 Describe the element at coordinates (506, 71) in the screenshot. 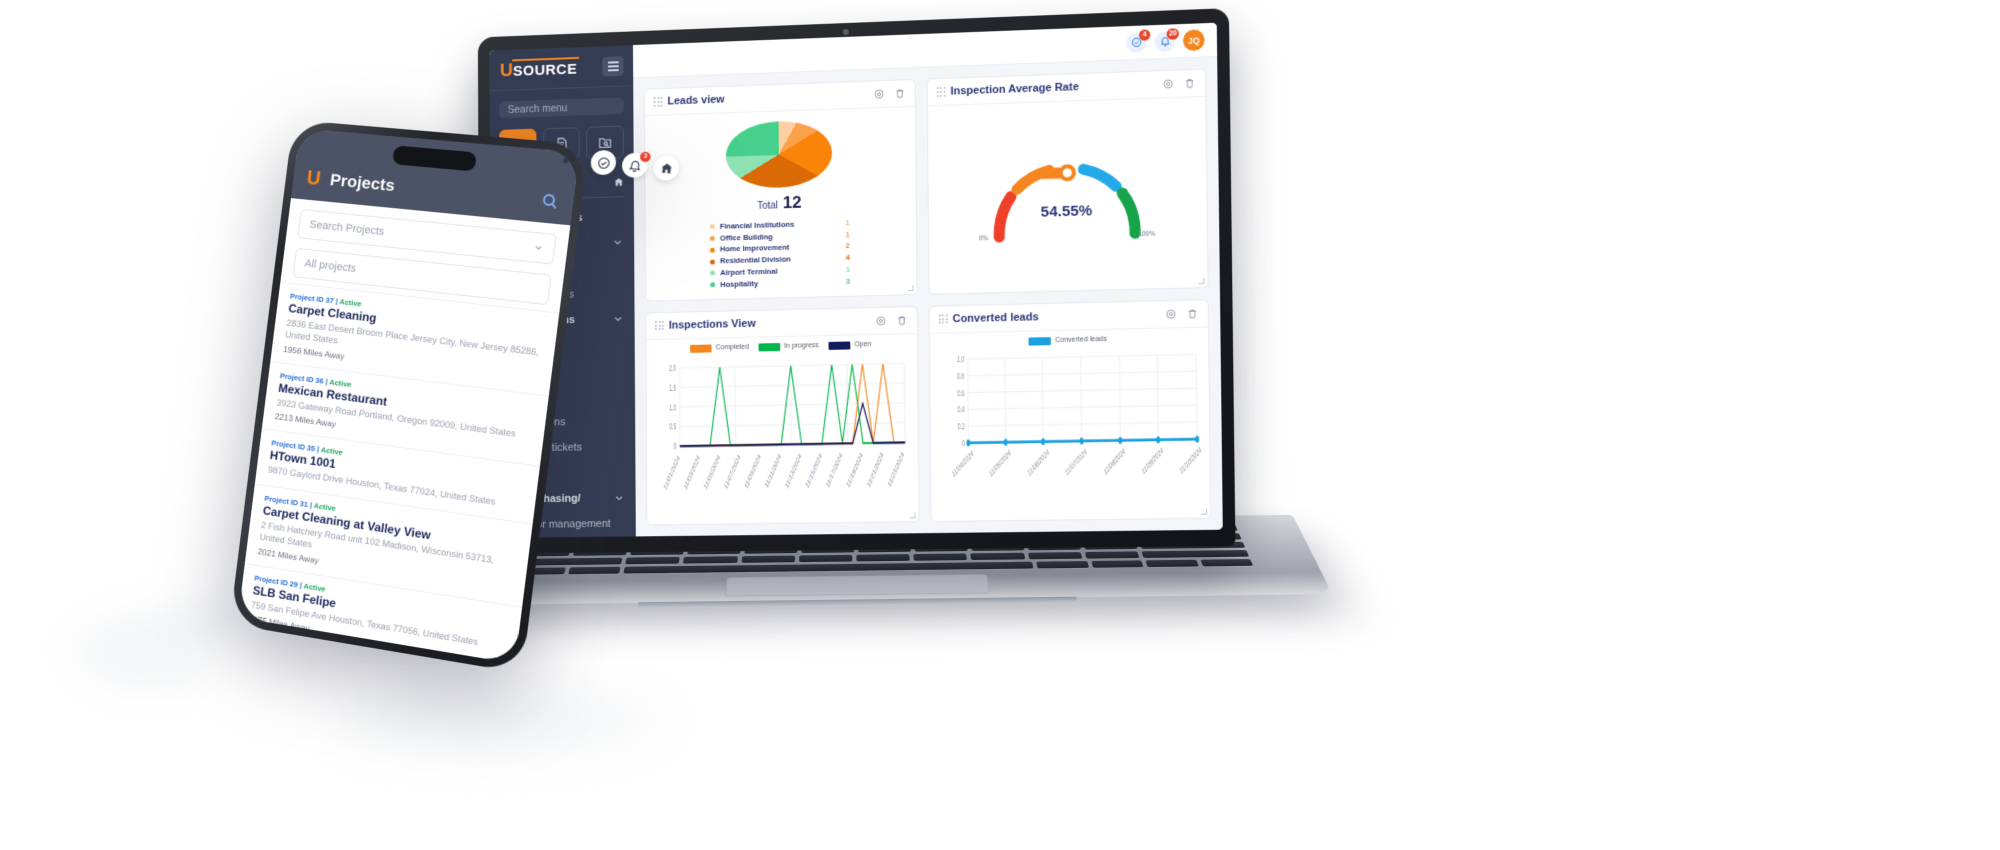

I see `logo-u-mark: U` at that location.